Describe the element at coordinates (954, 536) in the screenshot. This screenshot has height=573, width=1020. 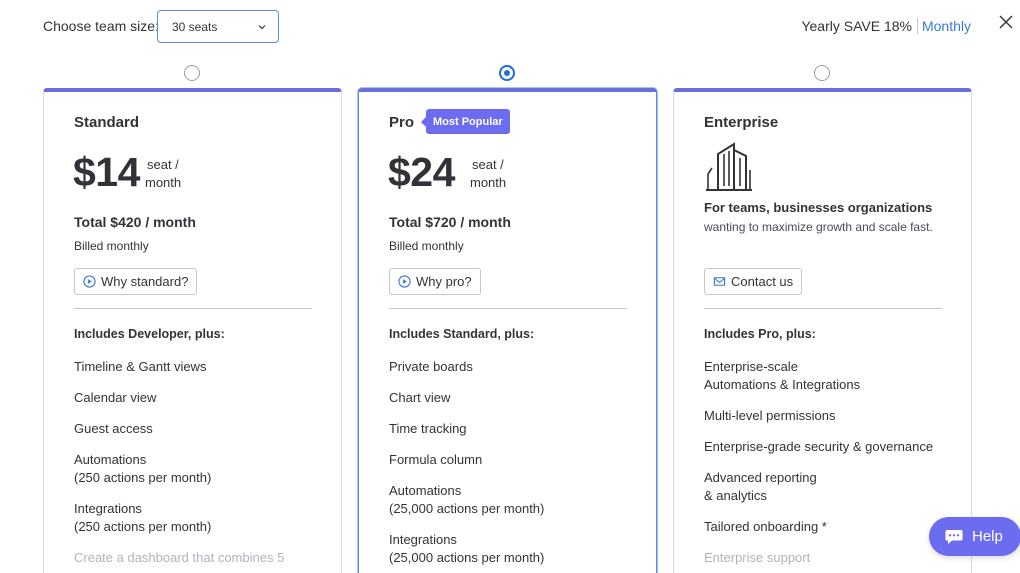
I see `chat-icon` at that location.